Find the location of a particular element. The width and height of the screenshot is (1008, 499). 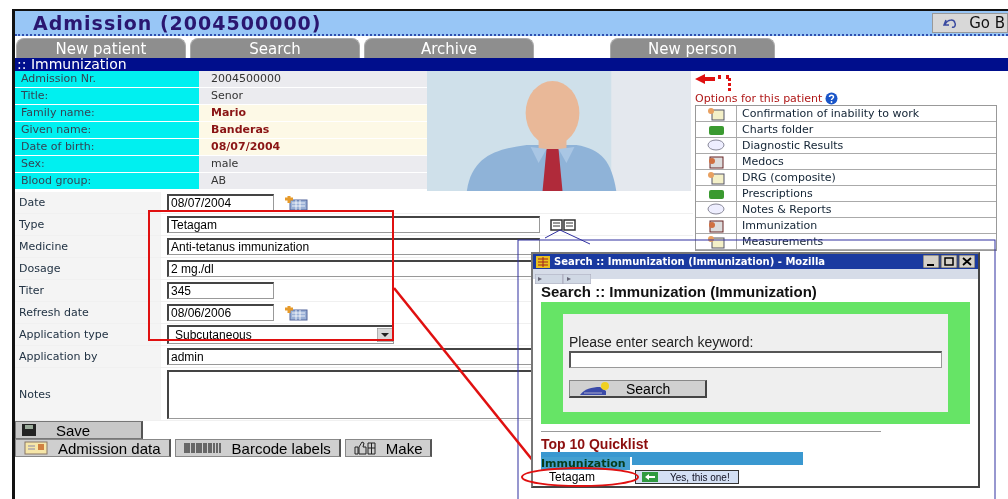

help-icon is located at coordinates (832, 98).